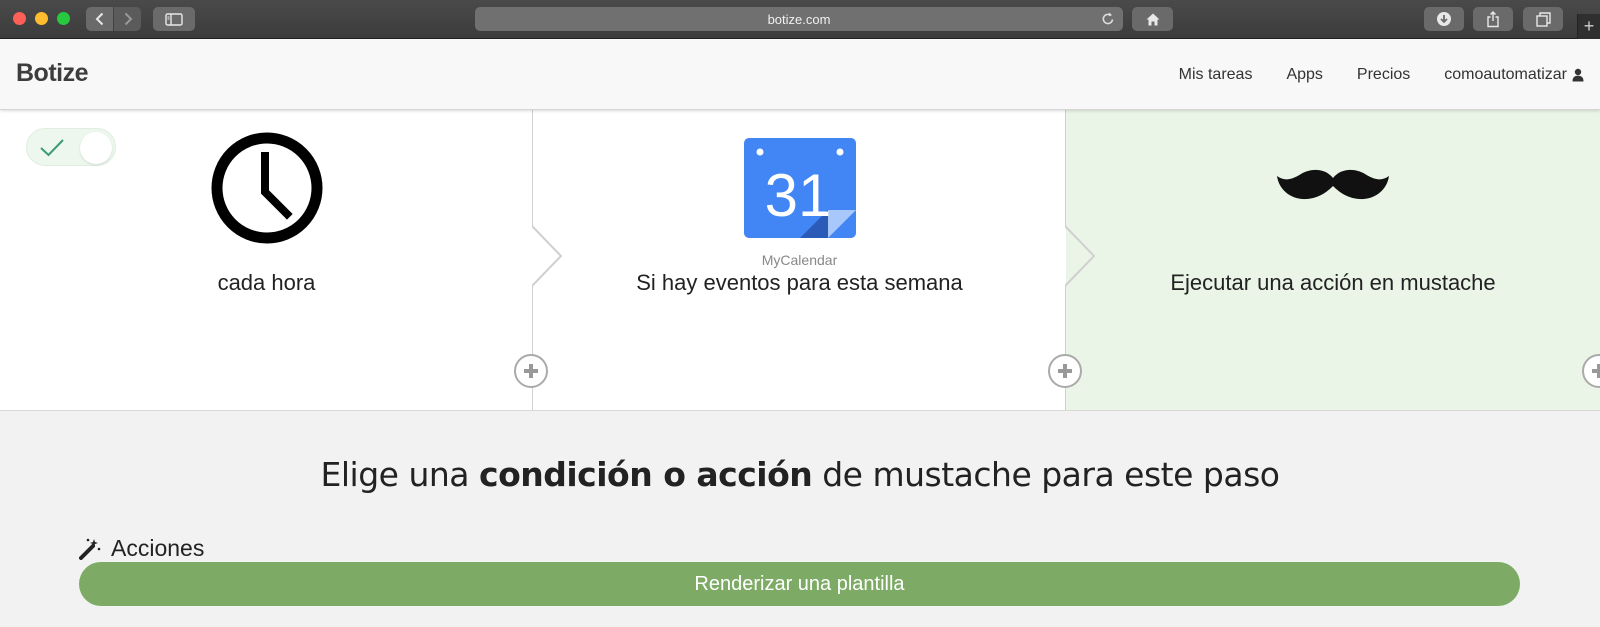 Image resolution: width=1600 pixels, height=627 pixels. I want to click on clock-icon, so click(266, 188).